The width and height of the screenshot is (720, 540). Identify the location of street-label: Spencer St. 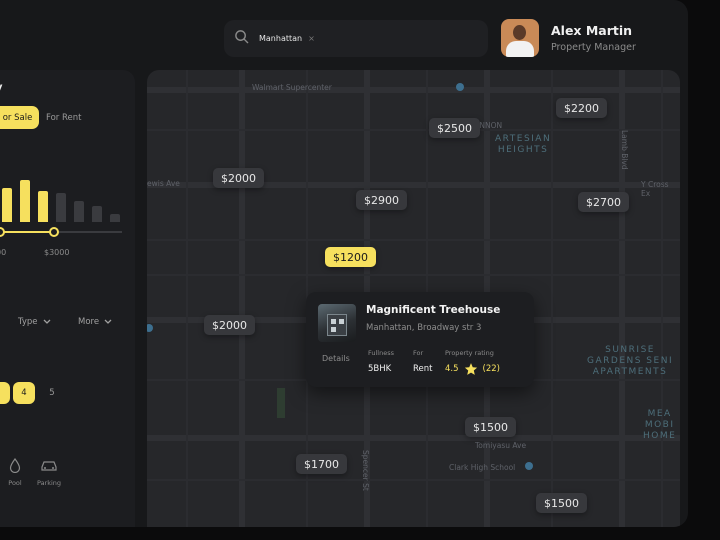
(365, 470).